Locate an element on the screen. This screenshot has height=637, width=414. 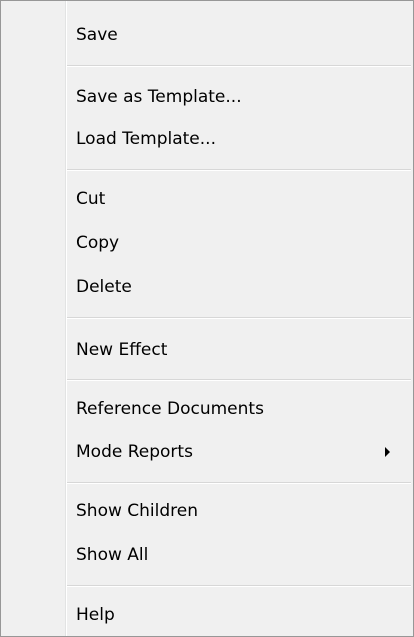
menu-item-label: Show Children is located at coordinates (137, 511).